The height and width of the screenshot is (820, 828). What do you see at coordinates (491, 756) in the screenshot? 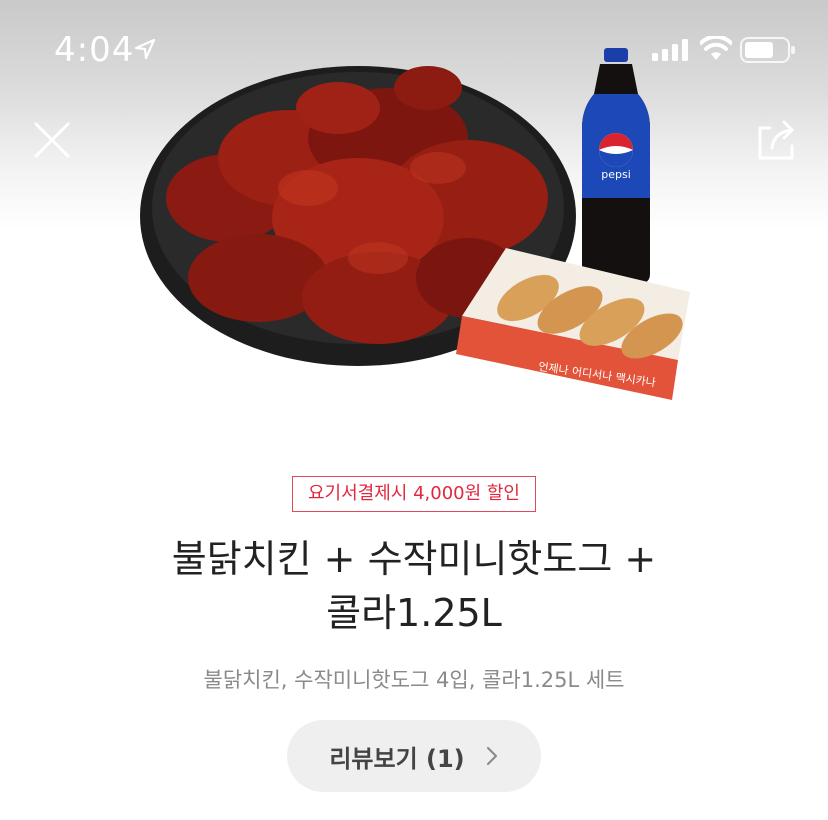
I see `chevron-right-icon` at bounding box center [491, 756].